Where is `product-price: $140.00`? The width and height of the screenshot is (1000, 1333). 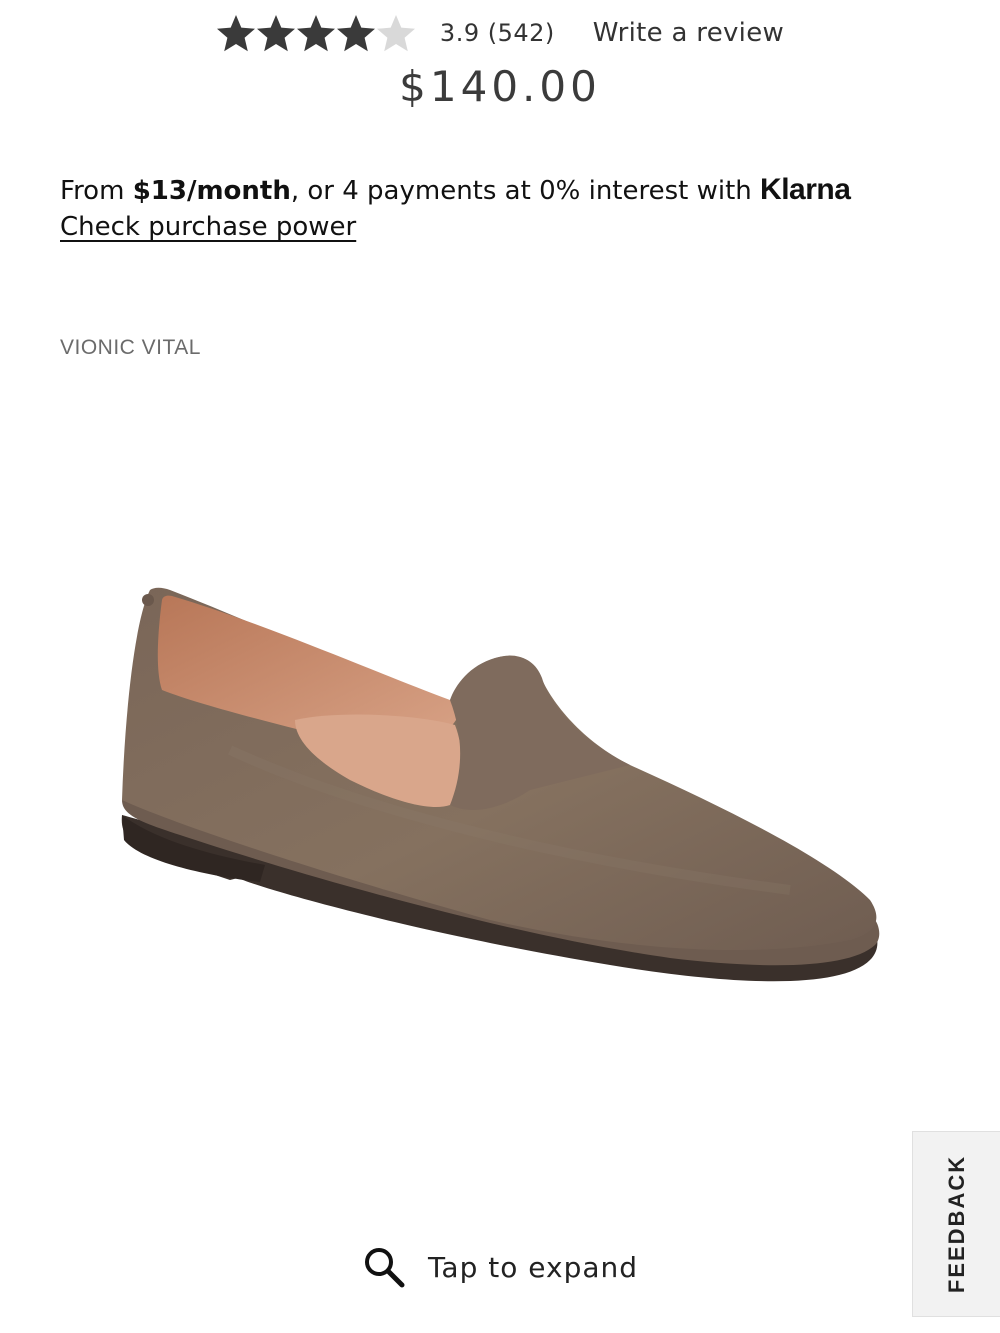 product-price: $140.00 is located at coordinates (500, 86).